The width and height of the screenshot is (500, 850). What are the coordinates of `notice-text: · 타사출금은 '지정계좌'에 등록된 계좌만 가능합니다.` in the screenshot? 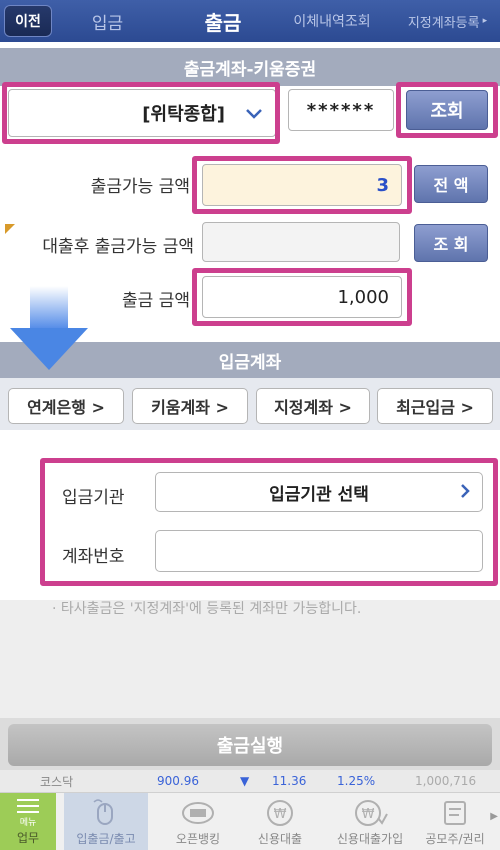 It's located at (207, 609).